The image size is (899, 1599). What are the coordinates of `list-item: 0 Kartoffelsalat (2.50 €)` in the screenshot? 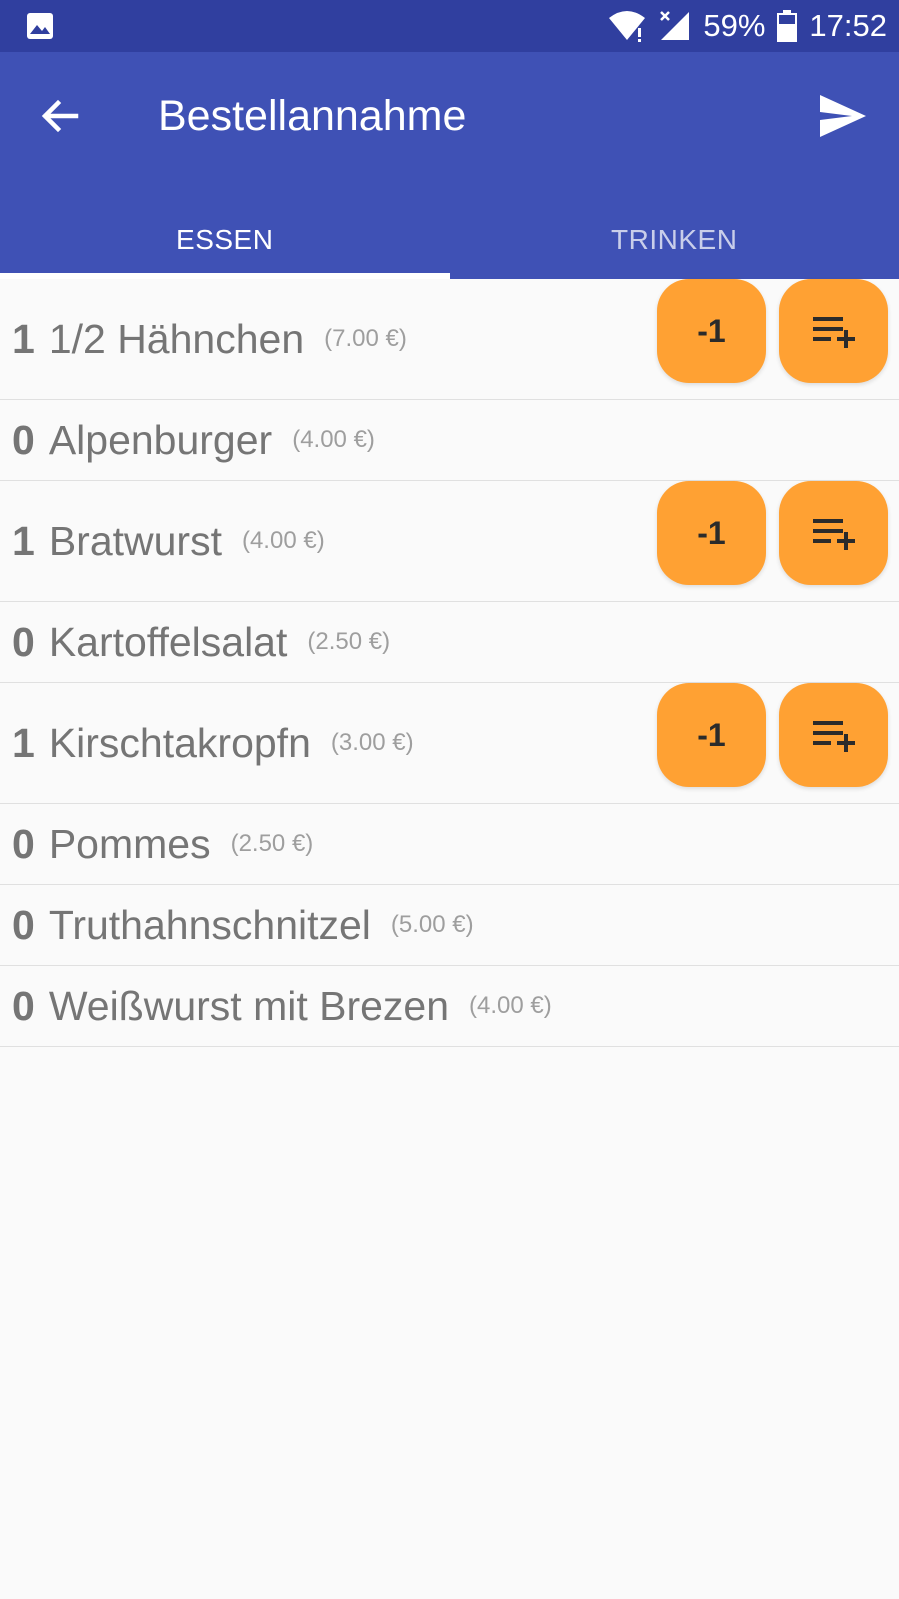 It's located at (449, 642).